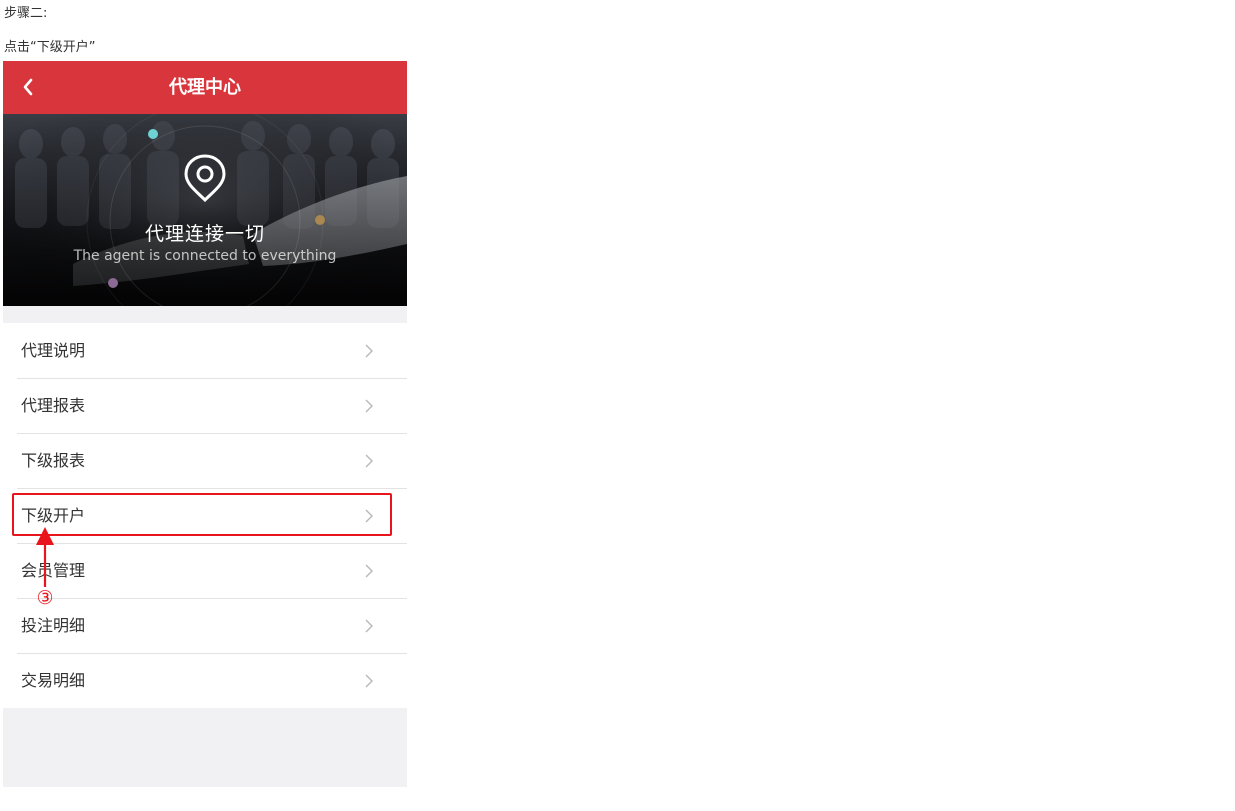 This screenshot has width=1235, height=811. What do you see at coordinates (53, 625) in the screenshot?
I see `menu-item-label: 投注明细` at bounding box center [53, 625].